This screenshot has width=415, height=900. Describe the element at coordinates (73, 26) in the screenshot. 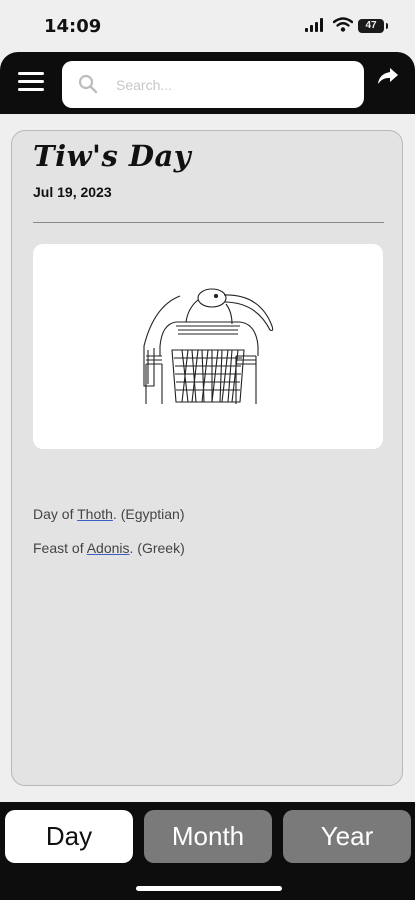

I see `status-time: 14:09` at that location.